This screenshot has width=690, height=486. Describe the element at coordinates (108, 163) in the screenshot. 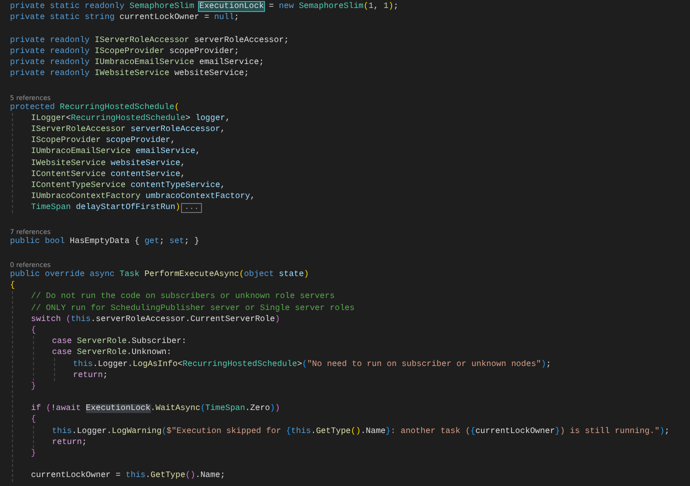

I see `code-line: IWebsiteService websiteService,` at that location.